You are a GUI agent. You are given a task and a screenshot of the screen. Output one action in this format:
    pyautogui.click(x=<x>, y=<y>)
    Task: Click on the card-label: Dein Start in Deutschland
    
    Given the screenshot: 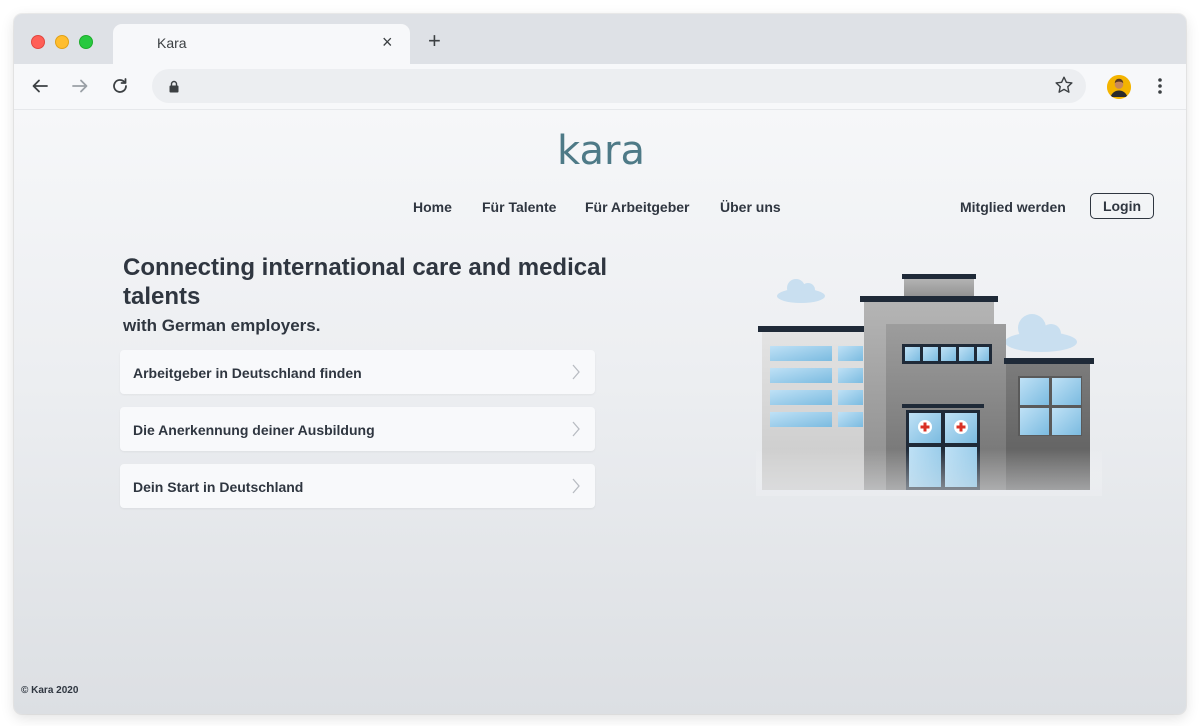 What is the action you would take?
    pyautogui.click(x=218, y=487)
    